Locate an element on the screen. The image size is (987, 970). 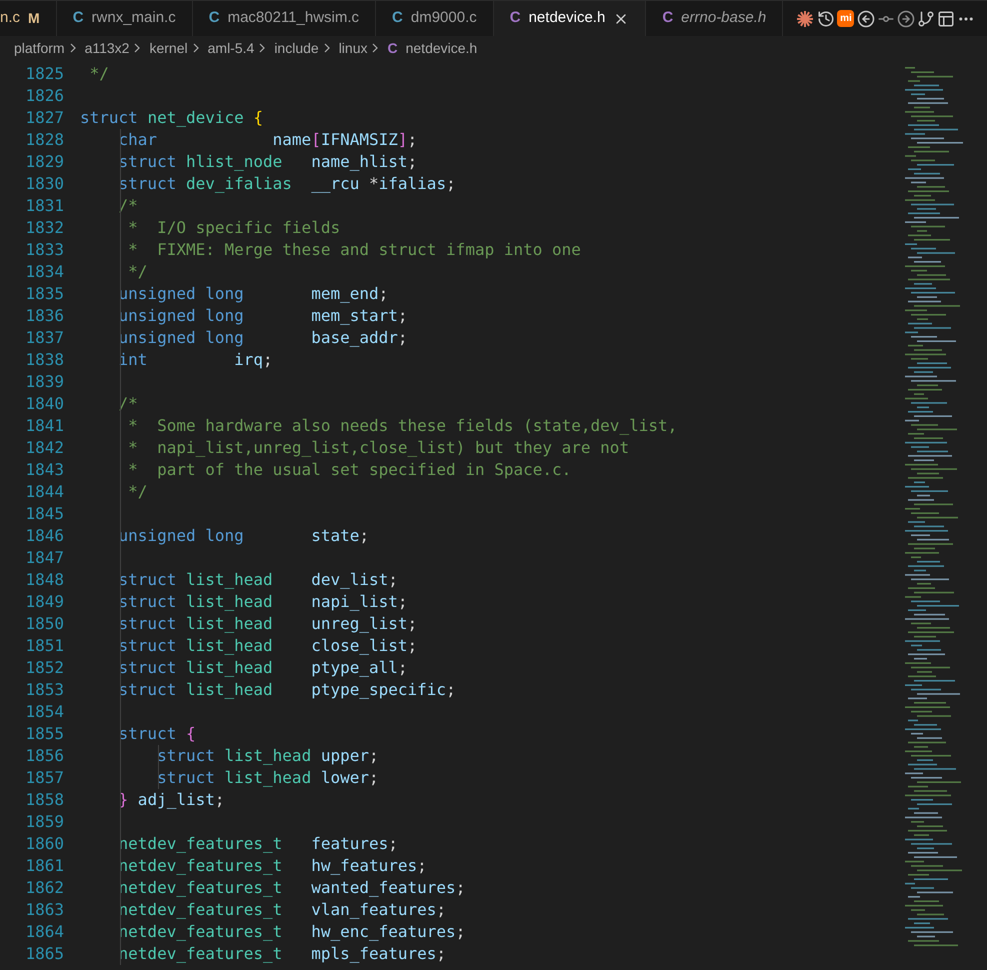
code-line: netdev_features_t vlan_features; is located at coordinates (282, 910).